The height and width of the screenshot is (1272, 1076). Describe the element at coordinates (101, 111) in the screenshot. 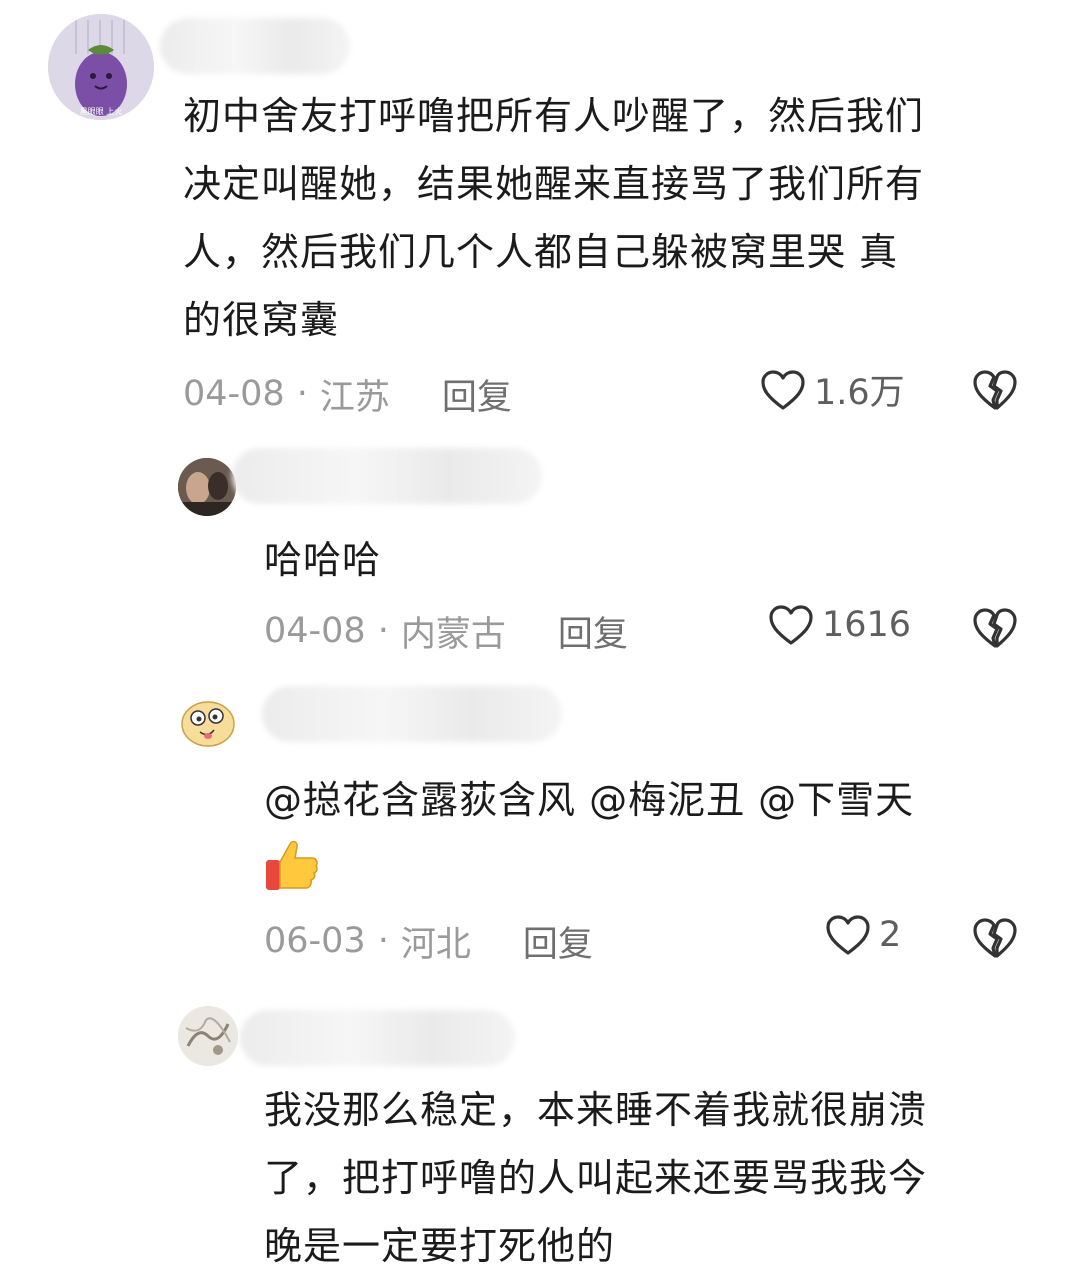

I see `svg-text: 黑眼眼 上火` at that location.